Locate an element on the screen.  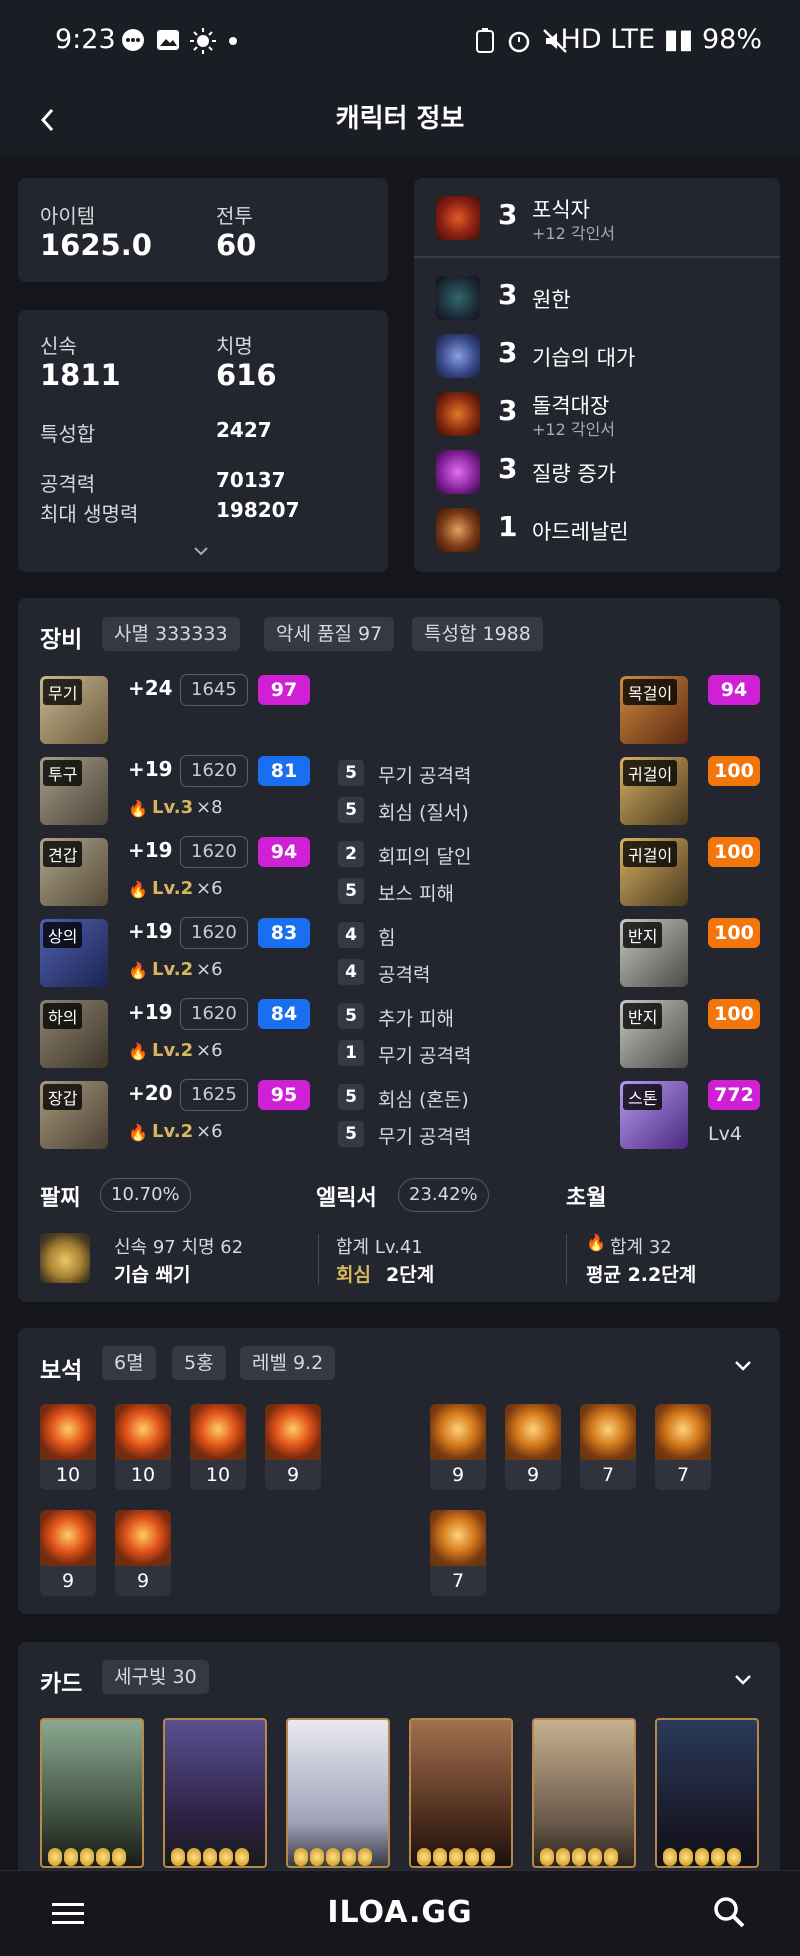
elixir-percent: 23.42% is located at coordinates (443, 1195).